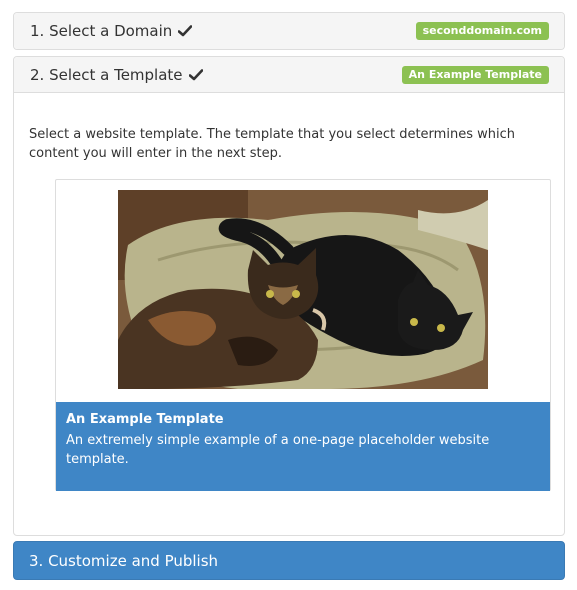 The height and width of the screenshot is (590, 577). Describe the element at coordinates (482, 31) in the screenshot. I see `selected-domain-badge: seconddomain.com` at that location.